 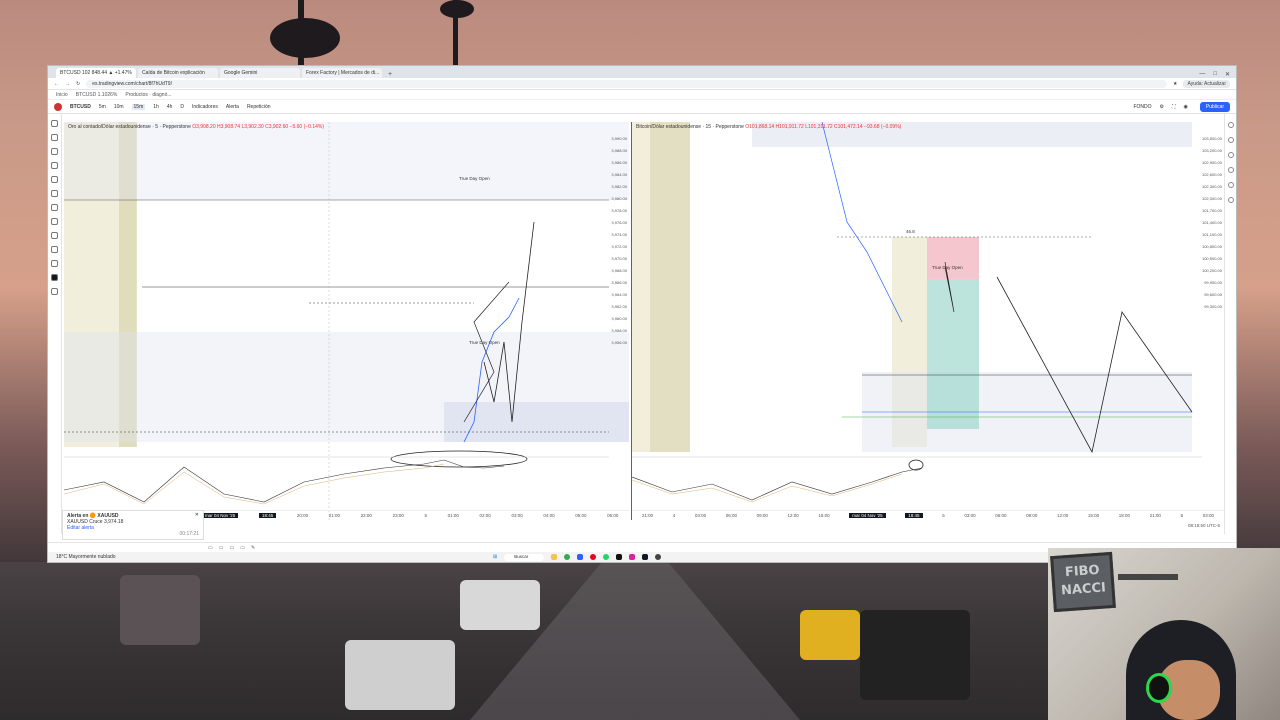 What do you see at coordinates (1162, 107) in the screenshot?
I see `settings-icon: ⚙` at bounding box center [1162, 107].